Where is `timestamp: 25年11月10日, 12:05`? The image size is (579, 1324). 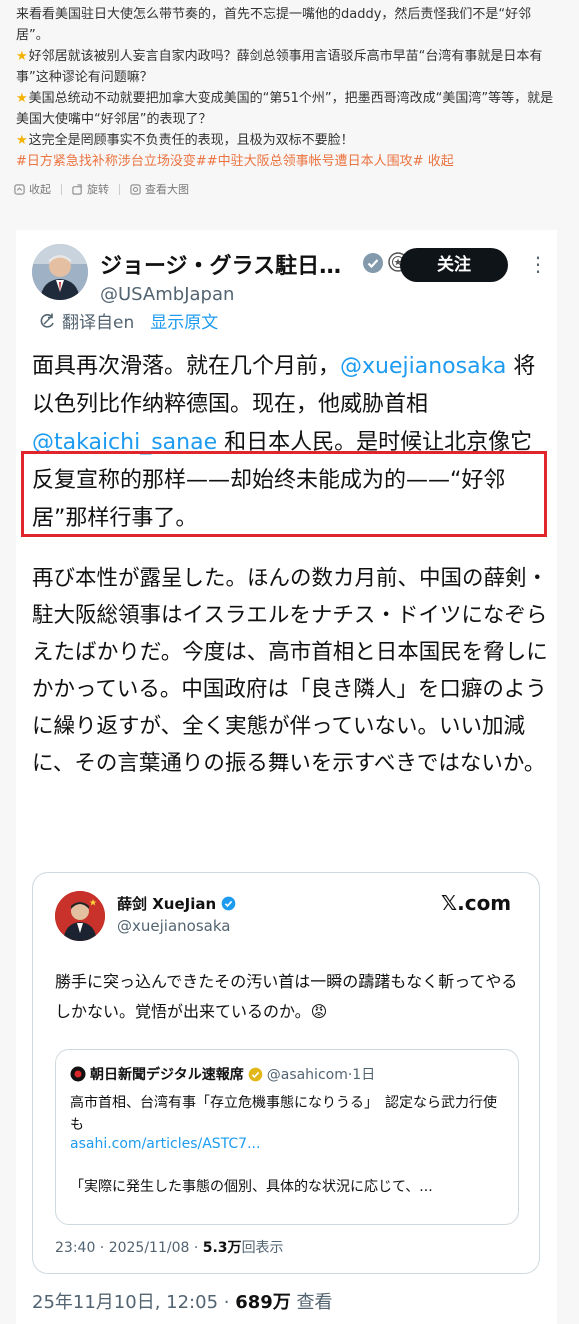 timestamp: 25年11月10日, 12:05 is located at coordinates (125, 1302).